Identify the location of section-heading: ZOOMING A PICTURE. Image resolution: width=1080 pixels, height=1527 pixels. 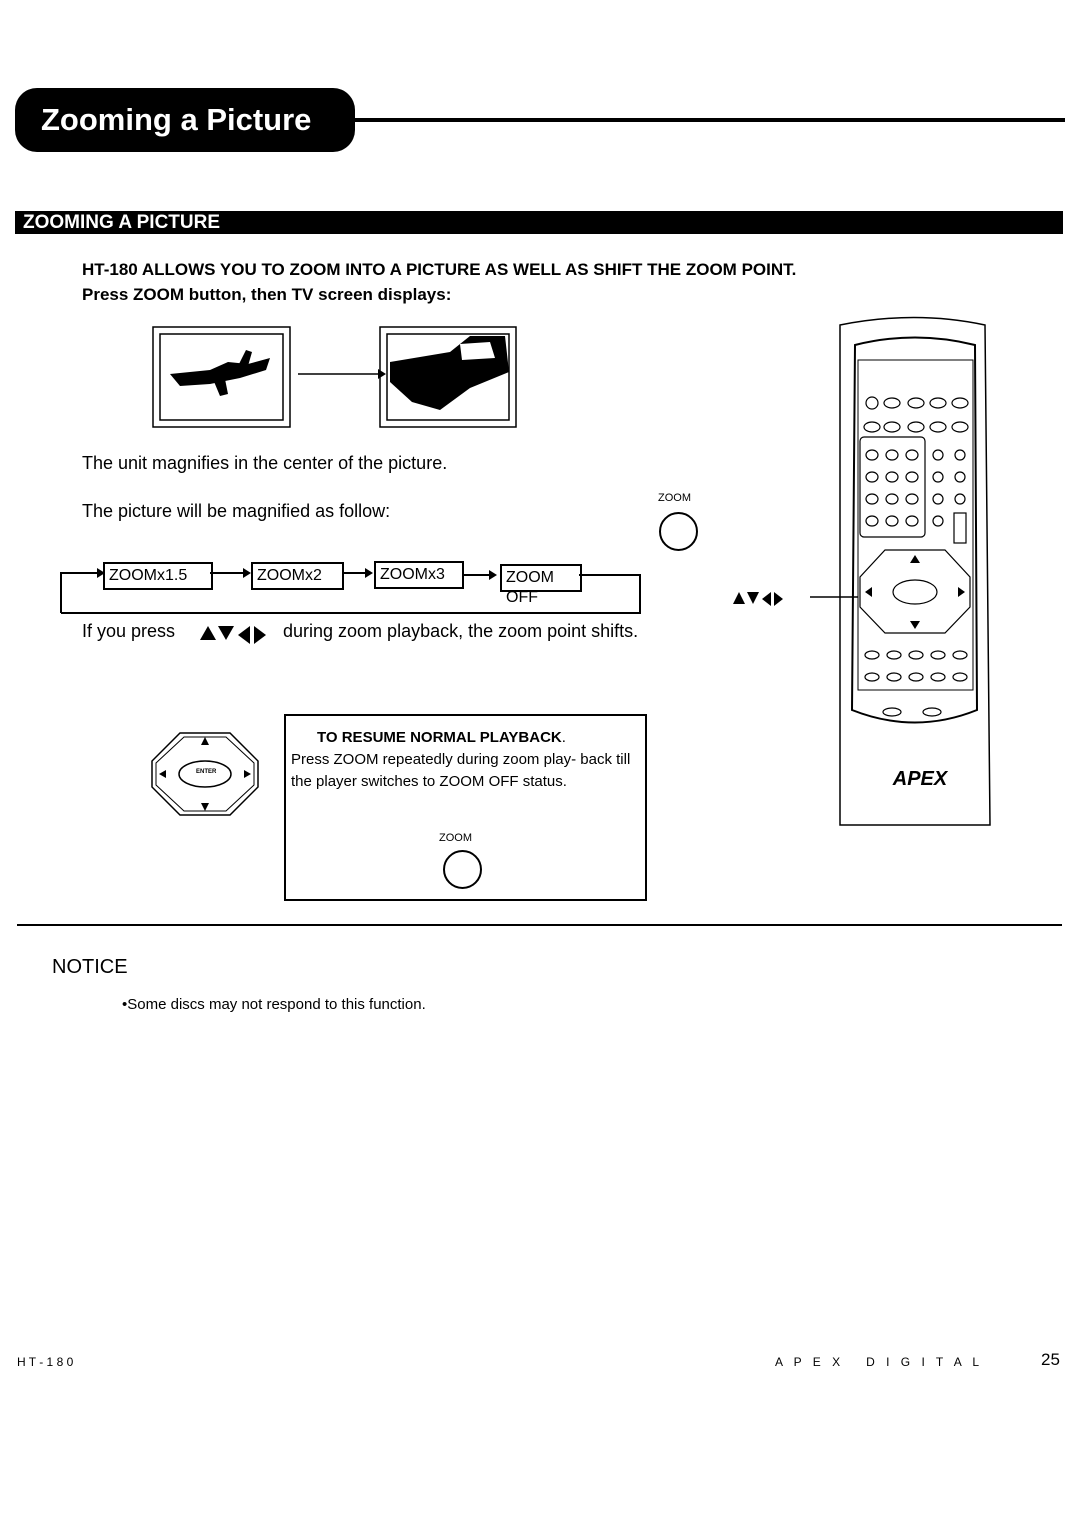
(539, 222).